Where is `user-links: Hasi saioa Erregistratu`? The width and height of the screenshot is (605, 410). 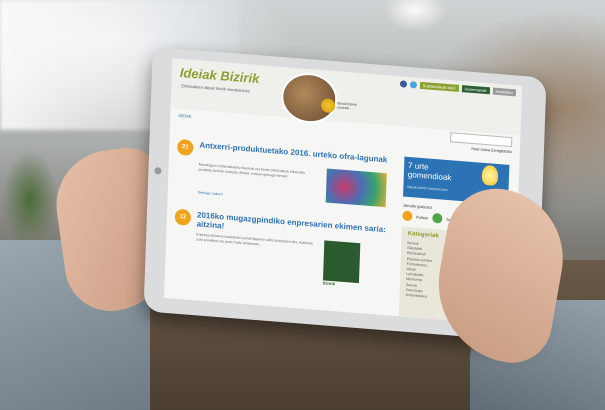 user-links: Hasi saioa Erregistratu is located at coordinates (491, 150).